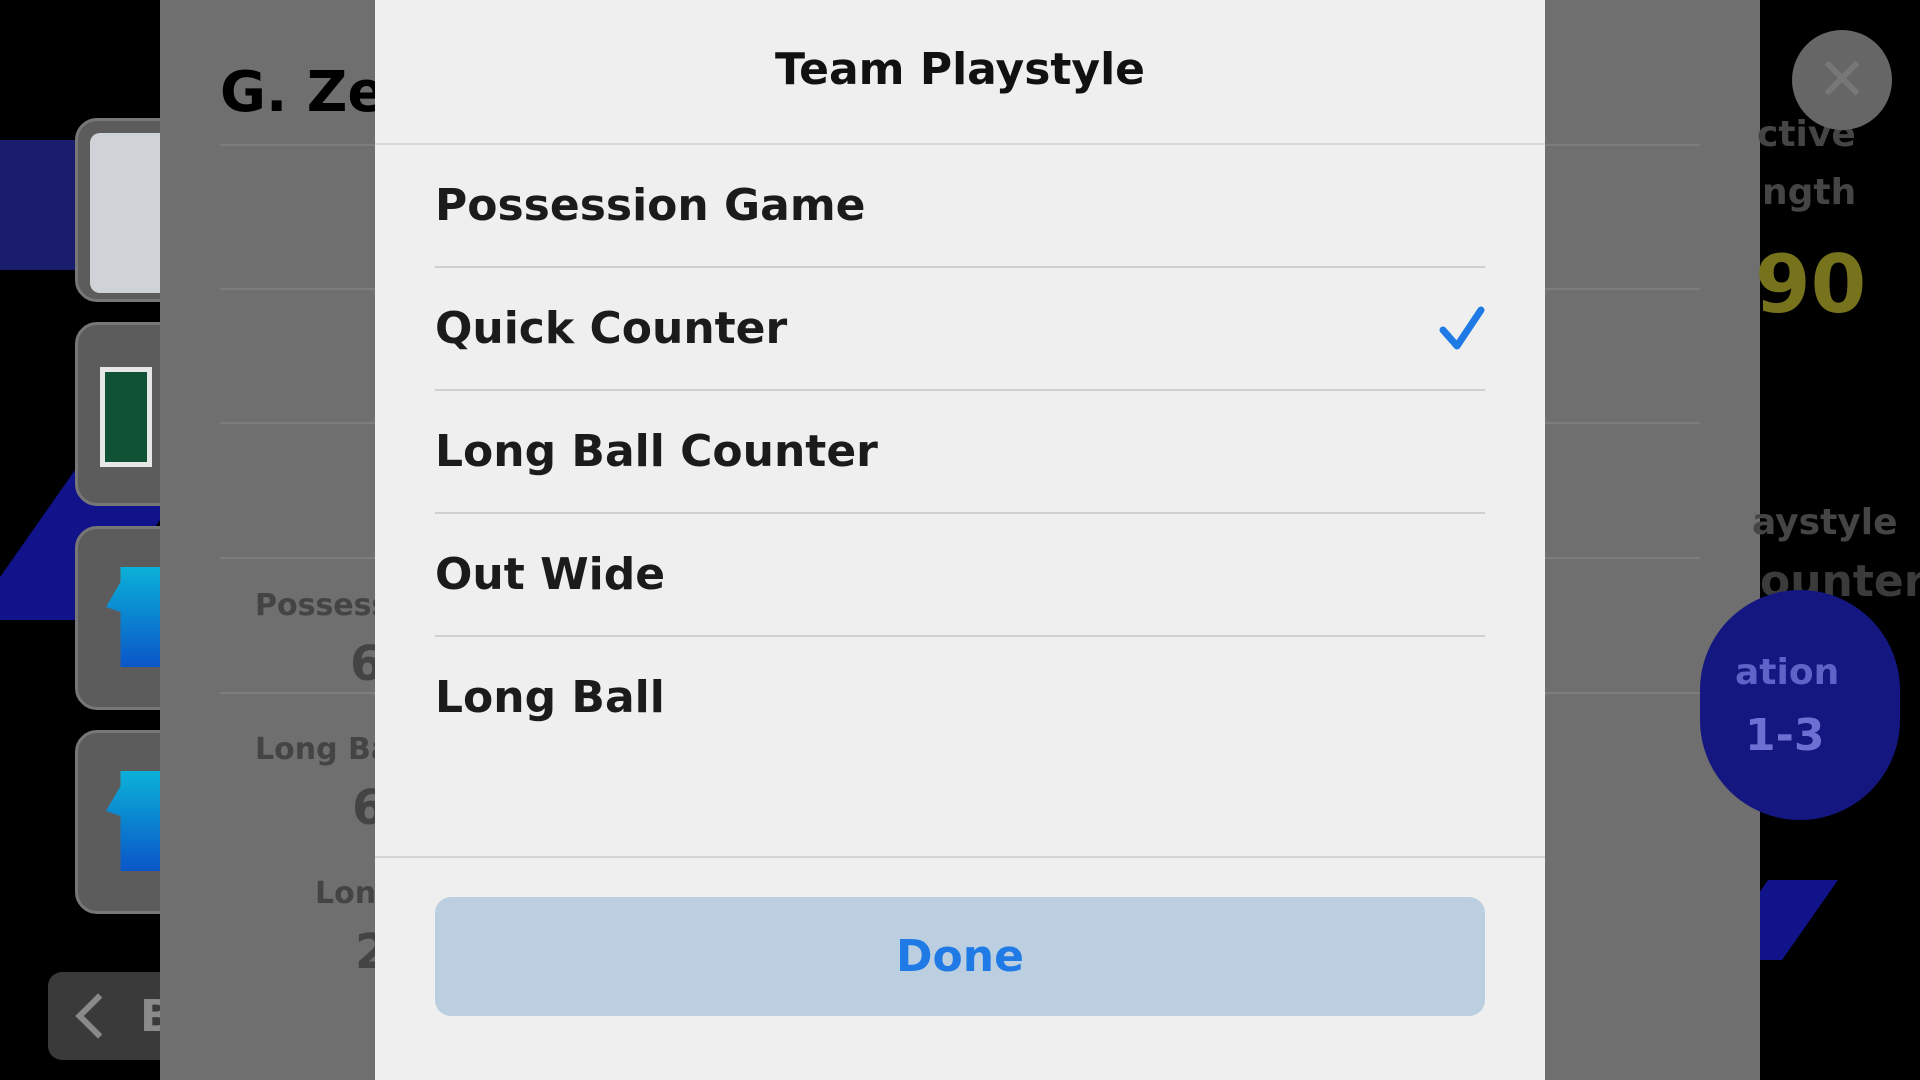 Image resolution: width=1920 pixels, height=1080 pixels. I want to click on option-label: Long Ball, so click(550, 697).